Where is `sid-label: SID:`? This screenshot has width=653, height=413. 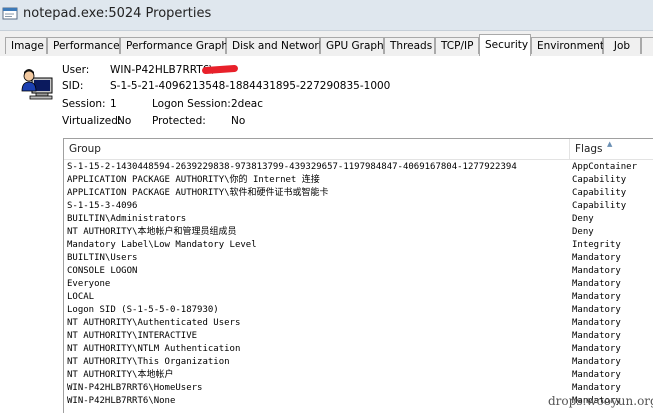
sid-label: SID: is located at coordinates (73, 86).